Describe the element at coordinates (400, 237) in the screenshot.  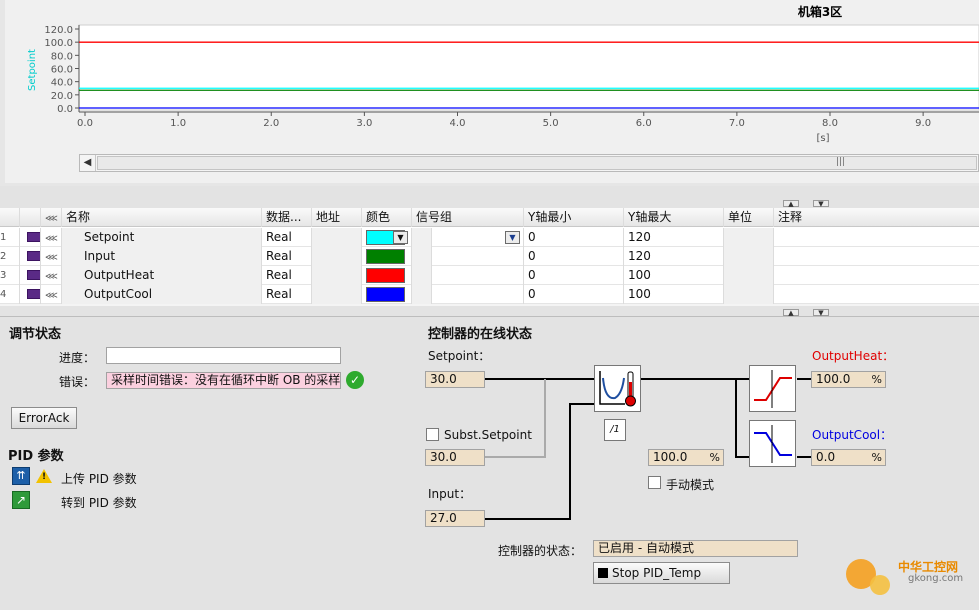
I see `color-dropdown-icon: ▼` at that location.